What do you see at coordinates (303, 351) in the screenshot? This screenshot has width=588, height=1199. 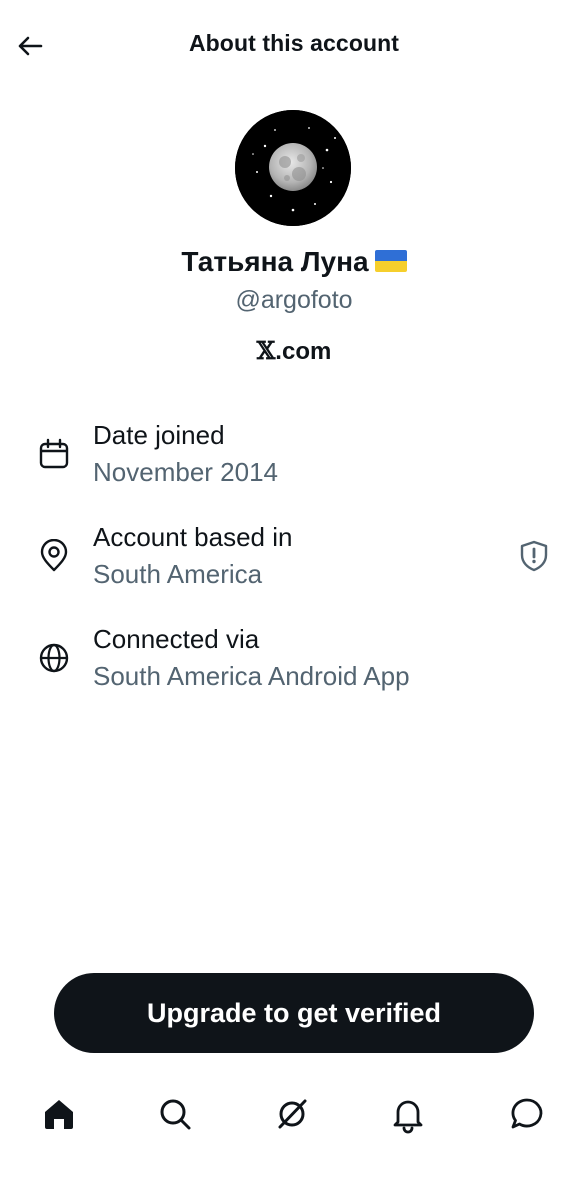 I see `domain-suffix: .com` at bounding box center [303, 351].